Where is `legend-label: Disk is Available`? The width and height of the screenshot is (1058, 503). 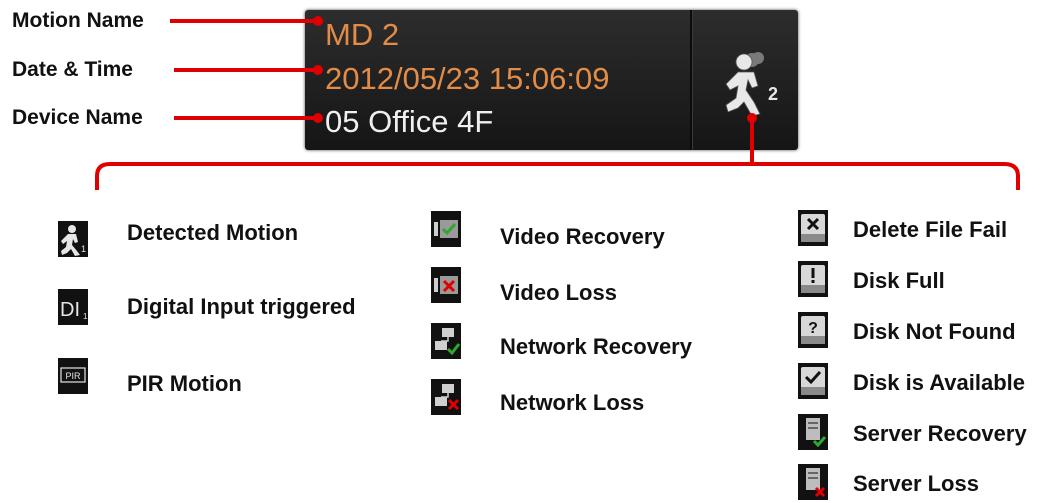 legend-label: Disk is Available is located at coordinates (939, 382).